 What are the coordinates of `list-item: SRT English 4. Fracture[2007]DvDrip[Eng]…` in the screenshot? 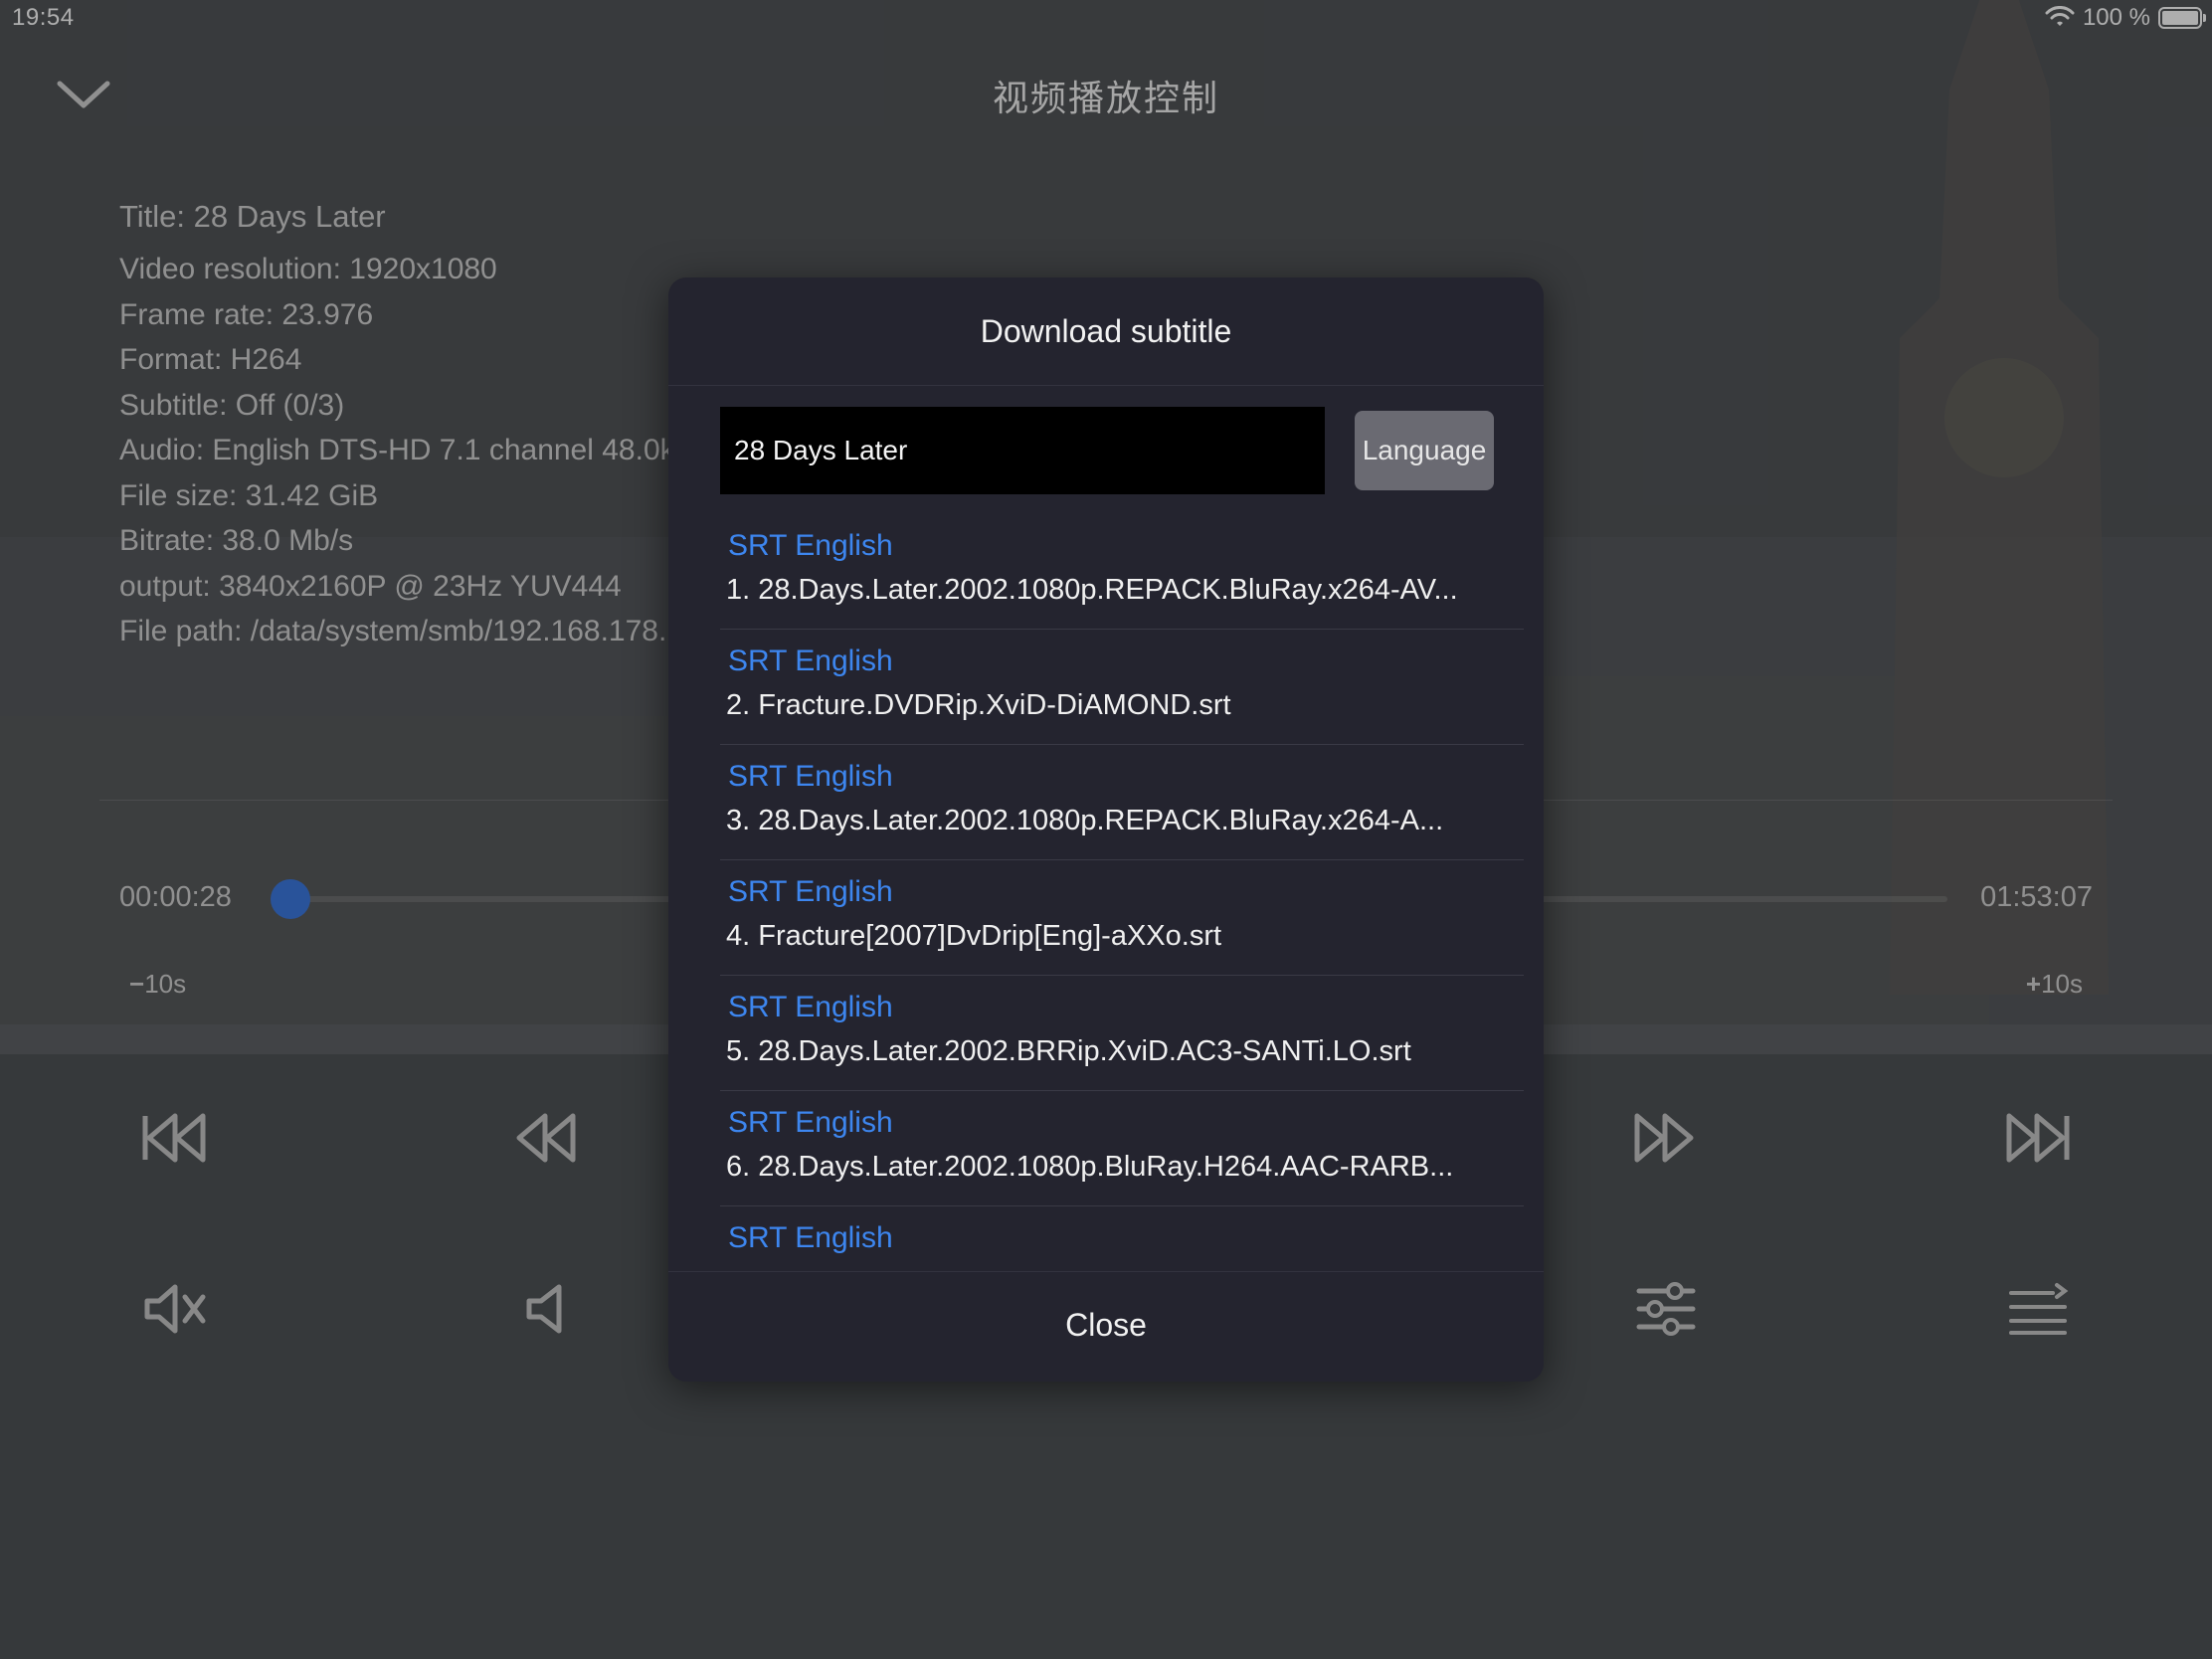 It's located at (1122, 918).